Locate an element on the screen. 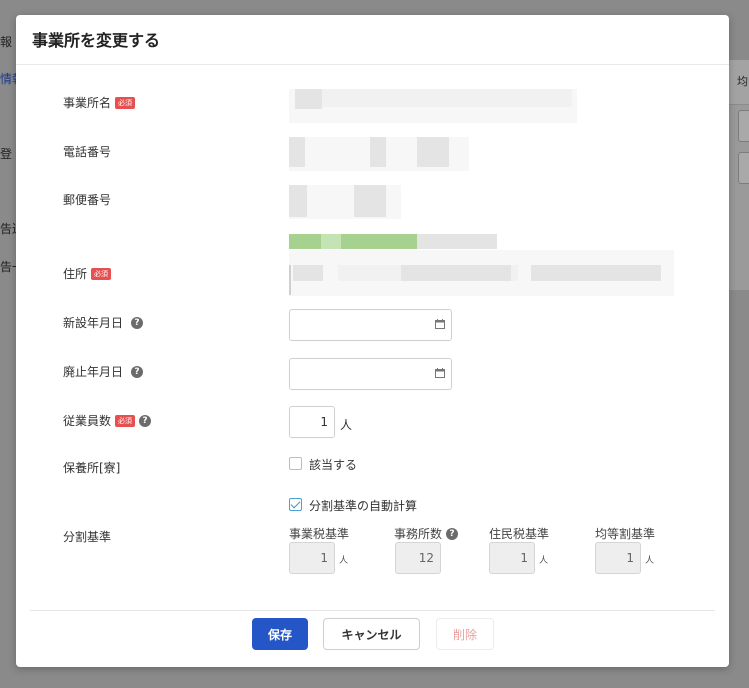 This screenshot has width=749, height=688. abolished-date-input is located at coordinates (370, 374).